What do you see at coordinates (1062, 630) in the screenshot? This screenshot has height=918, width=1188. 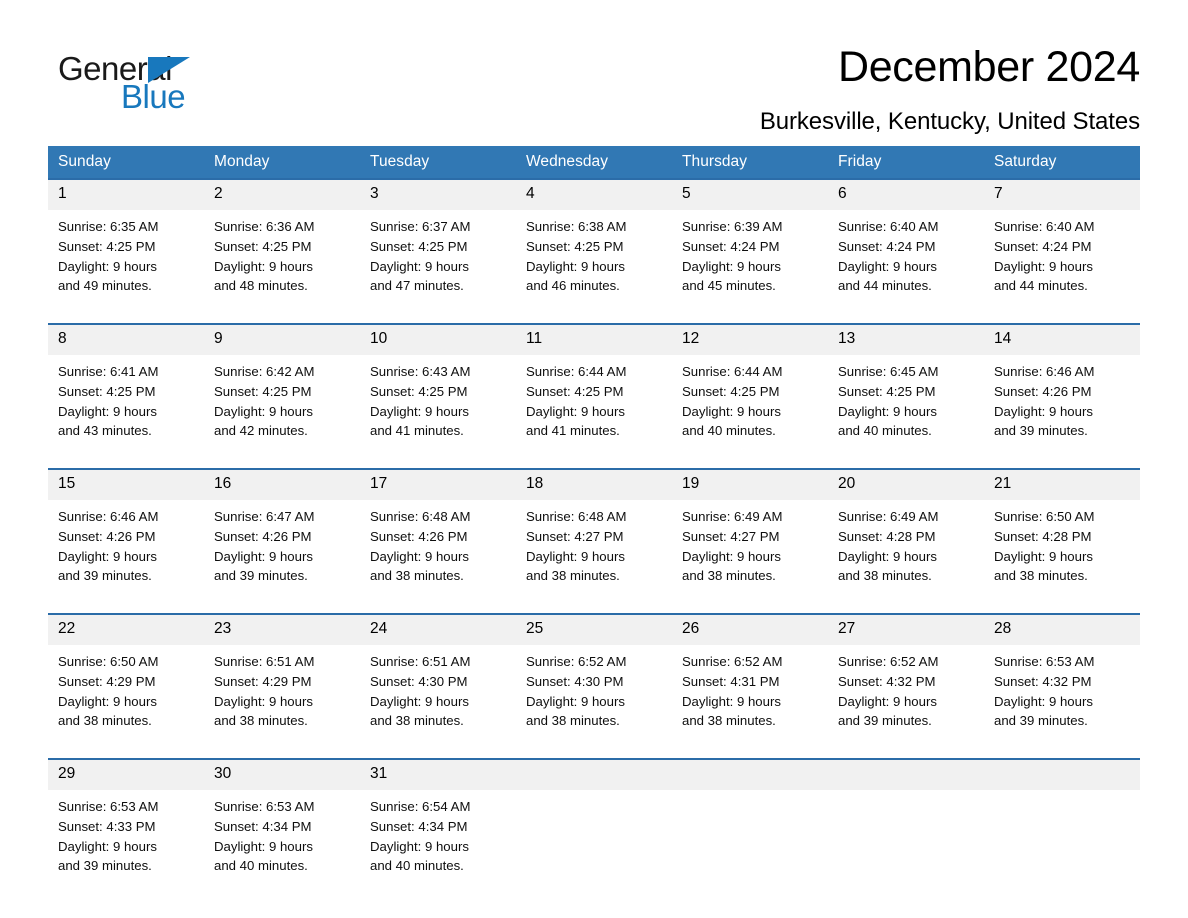 I see `day-number: 28` at bounding box center [1062, 630].